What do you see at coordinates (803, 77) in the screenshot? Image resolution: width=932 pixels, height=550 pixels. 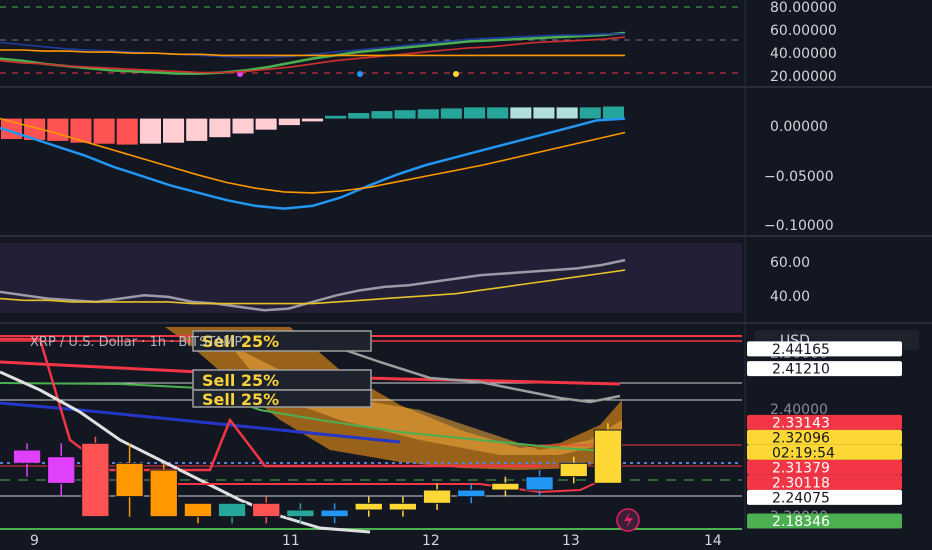 I see `rsi-tick-label: 20.00000` at bounding box center [803, 77].